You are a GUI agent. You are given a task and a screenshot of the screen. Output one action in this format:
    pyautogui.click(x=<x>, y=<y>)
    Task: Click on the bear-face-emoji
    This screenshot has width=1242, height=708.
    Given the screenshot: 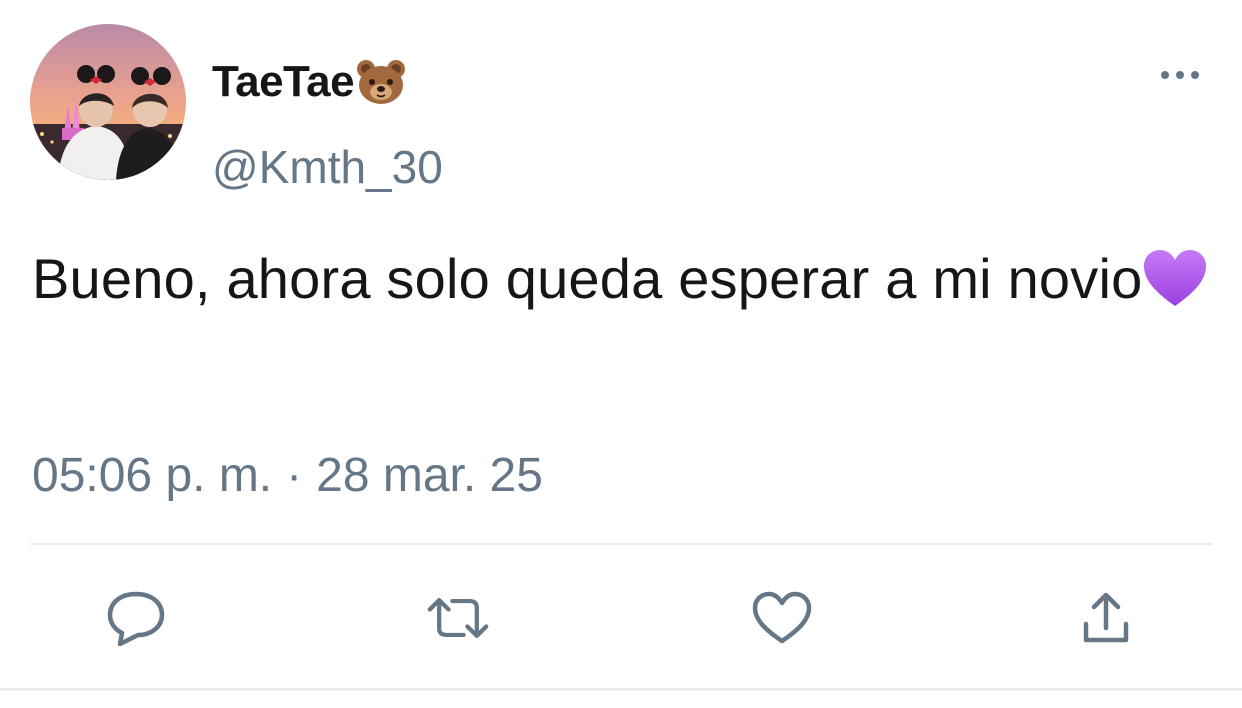 What is the action you would take?
    pyautogui.click(x=381, y=82)
    